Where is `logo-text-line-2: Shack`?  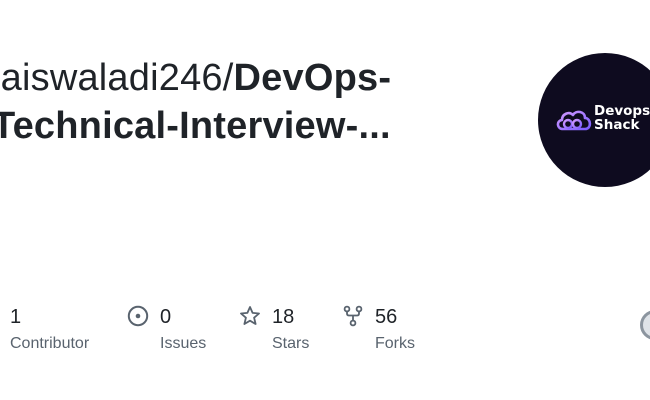
logo-text-line-2: Shack is located at coordinates (617, 125).